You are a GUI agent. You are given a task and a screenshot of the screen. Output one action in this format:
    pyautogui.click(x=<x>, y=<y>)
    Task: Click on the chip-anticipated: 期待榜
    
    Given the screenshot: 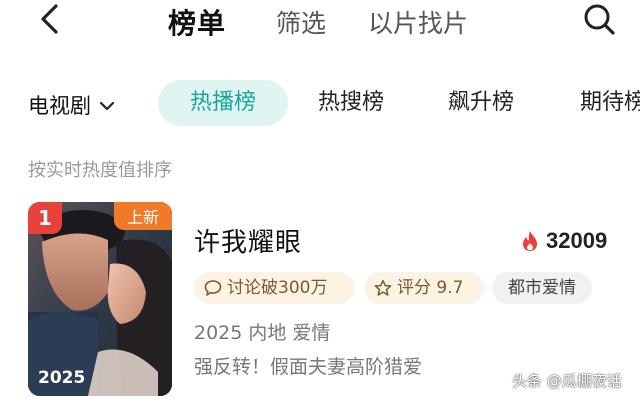 What is the action you would take?
    pyautogui.click(x=610, y=103)
    